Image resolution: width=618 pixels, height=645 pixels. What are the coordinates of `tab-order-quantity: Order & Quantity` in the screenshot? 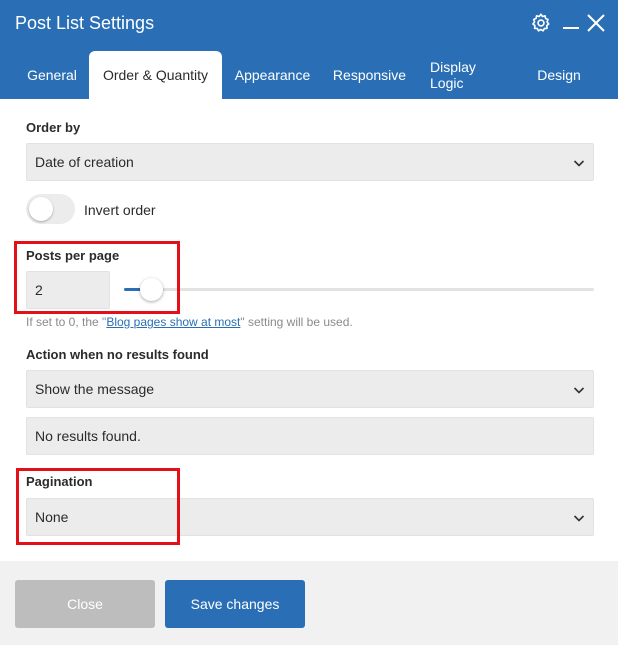 It's located at (155, 75).